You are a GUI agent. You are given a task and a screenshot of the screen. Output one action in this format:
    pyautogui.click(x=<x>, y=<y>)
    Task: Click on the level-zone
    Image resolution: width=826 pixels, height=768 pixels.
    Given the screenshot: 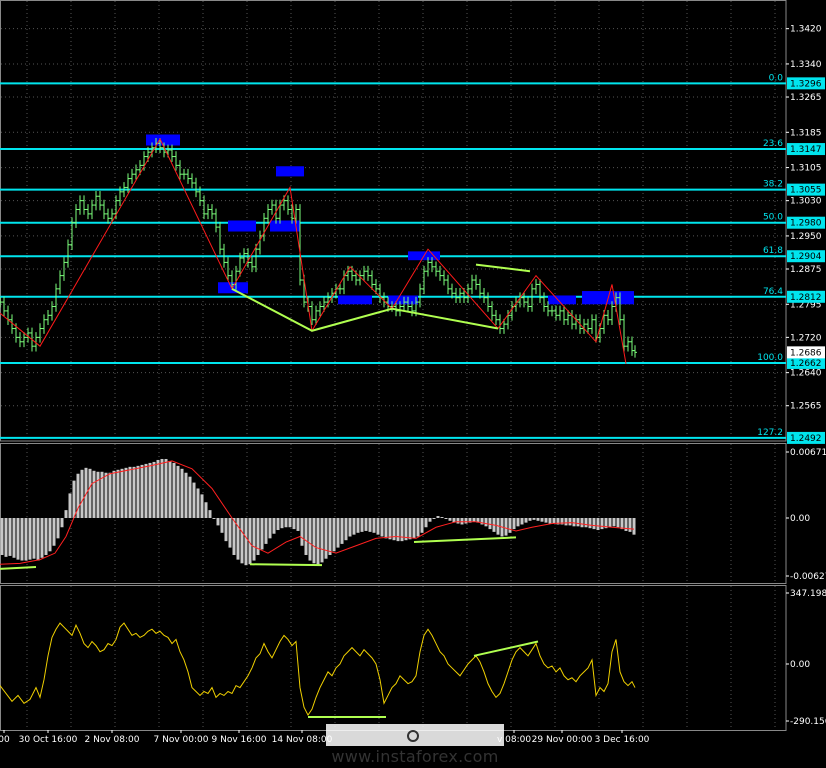 What is the action you would take?
    pyautogui.click(x=562, y=300)
    